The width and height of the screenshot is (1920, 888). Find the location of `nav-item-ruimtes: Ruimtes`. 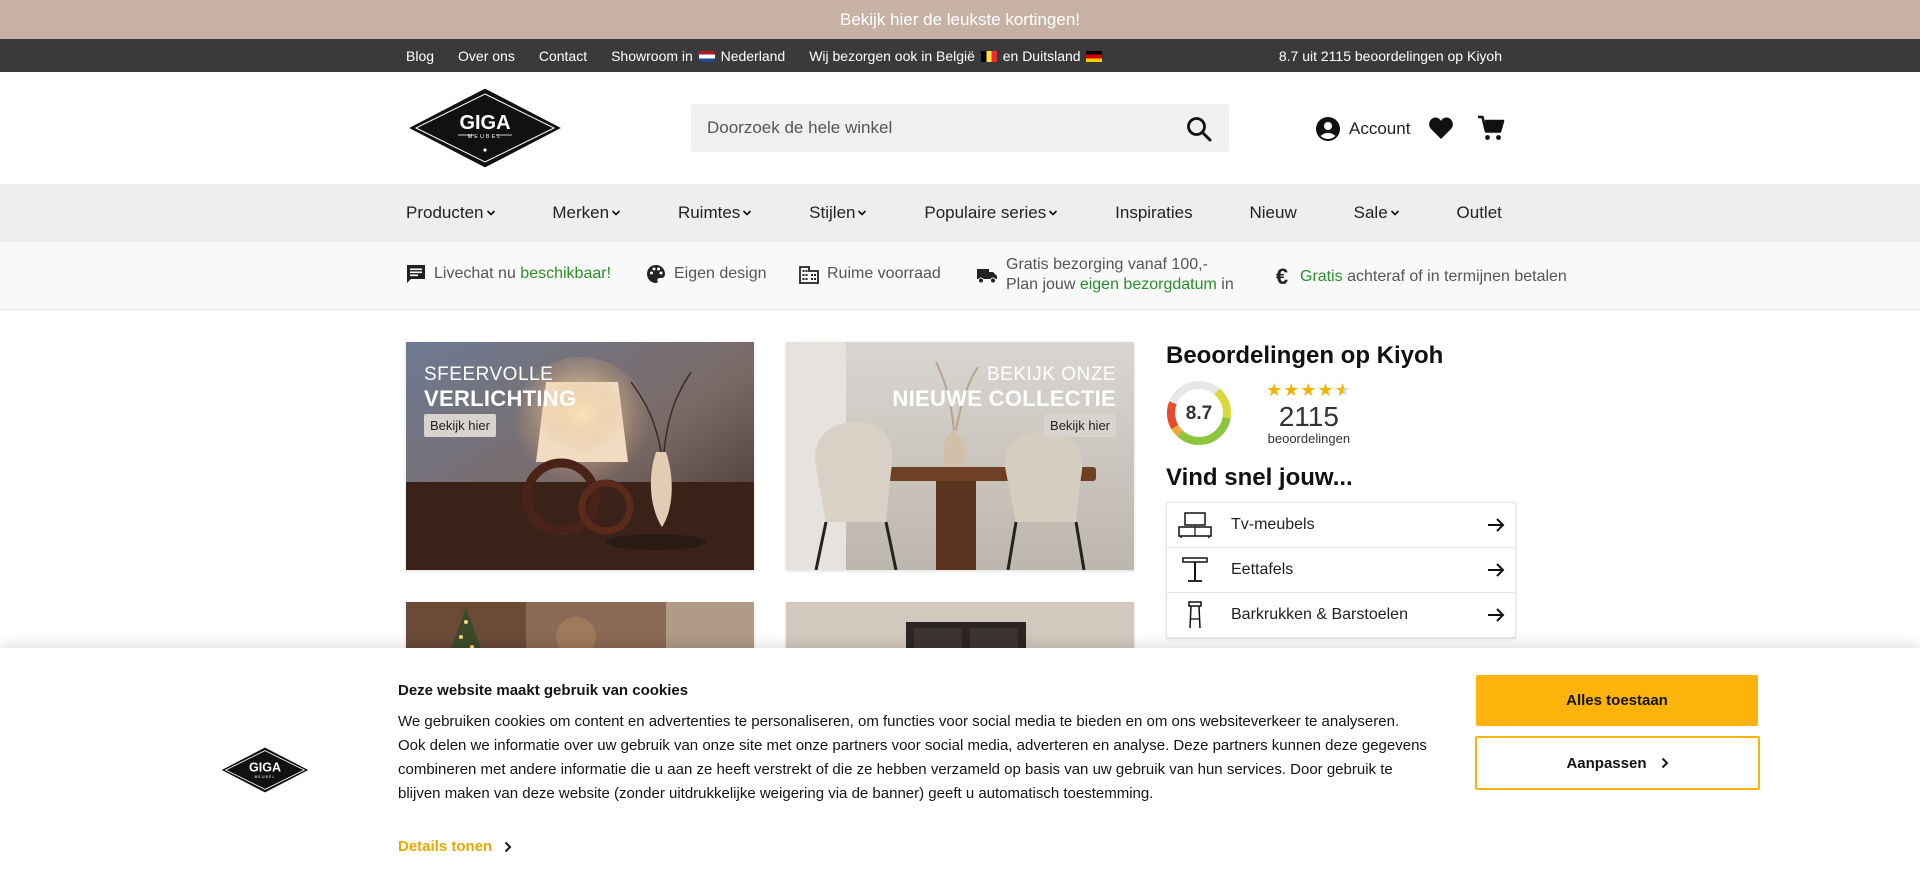

nav-item-ruimtes: Ruimtes is located at coordinates (715, 213).